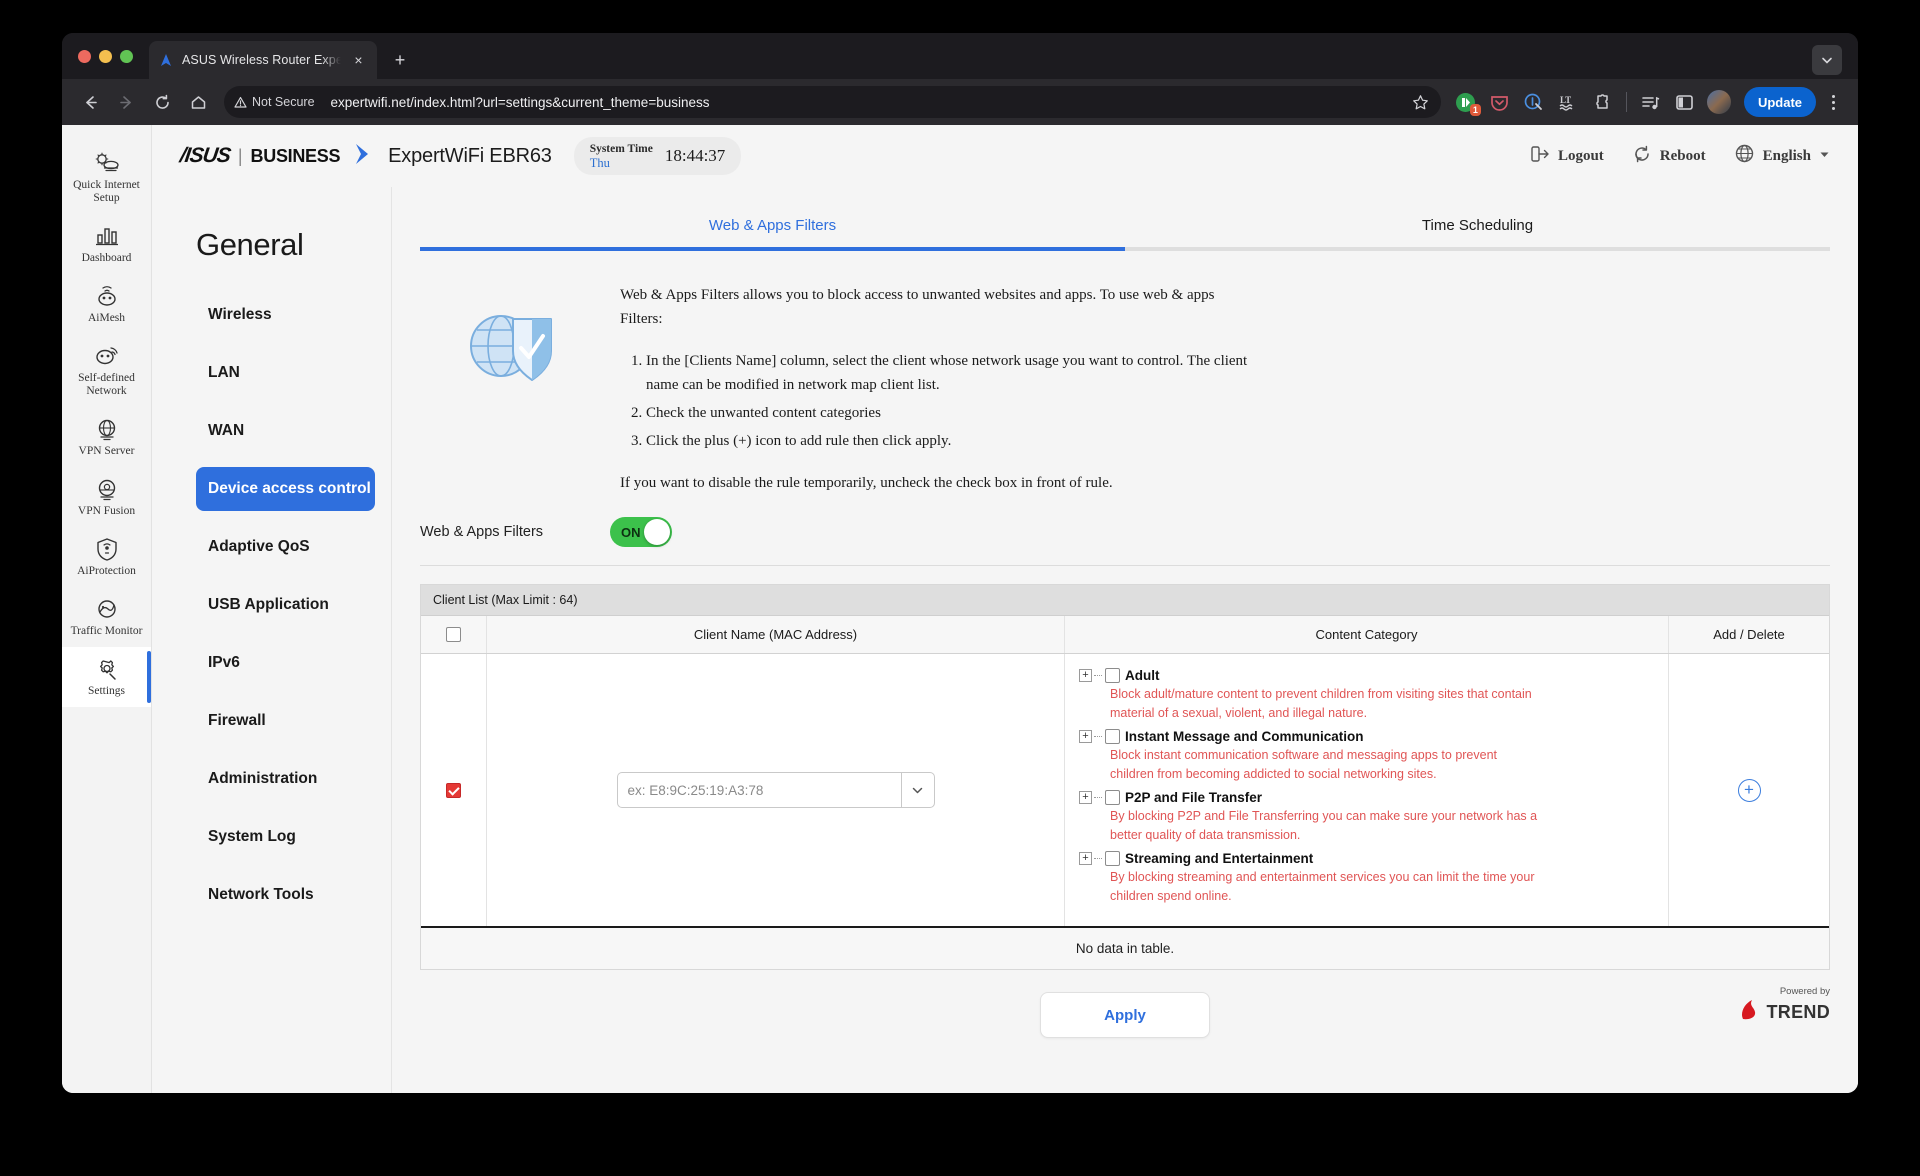 This screenshot has height=1176, width=1920. I want to click on pocket-icon, so click(1500, 102).